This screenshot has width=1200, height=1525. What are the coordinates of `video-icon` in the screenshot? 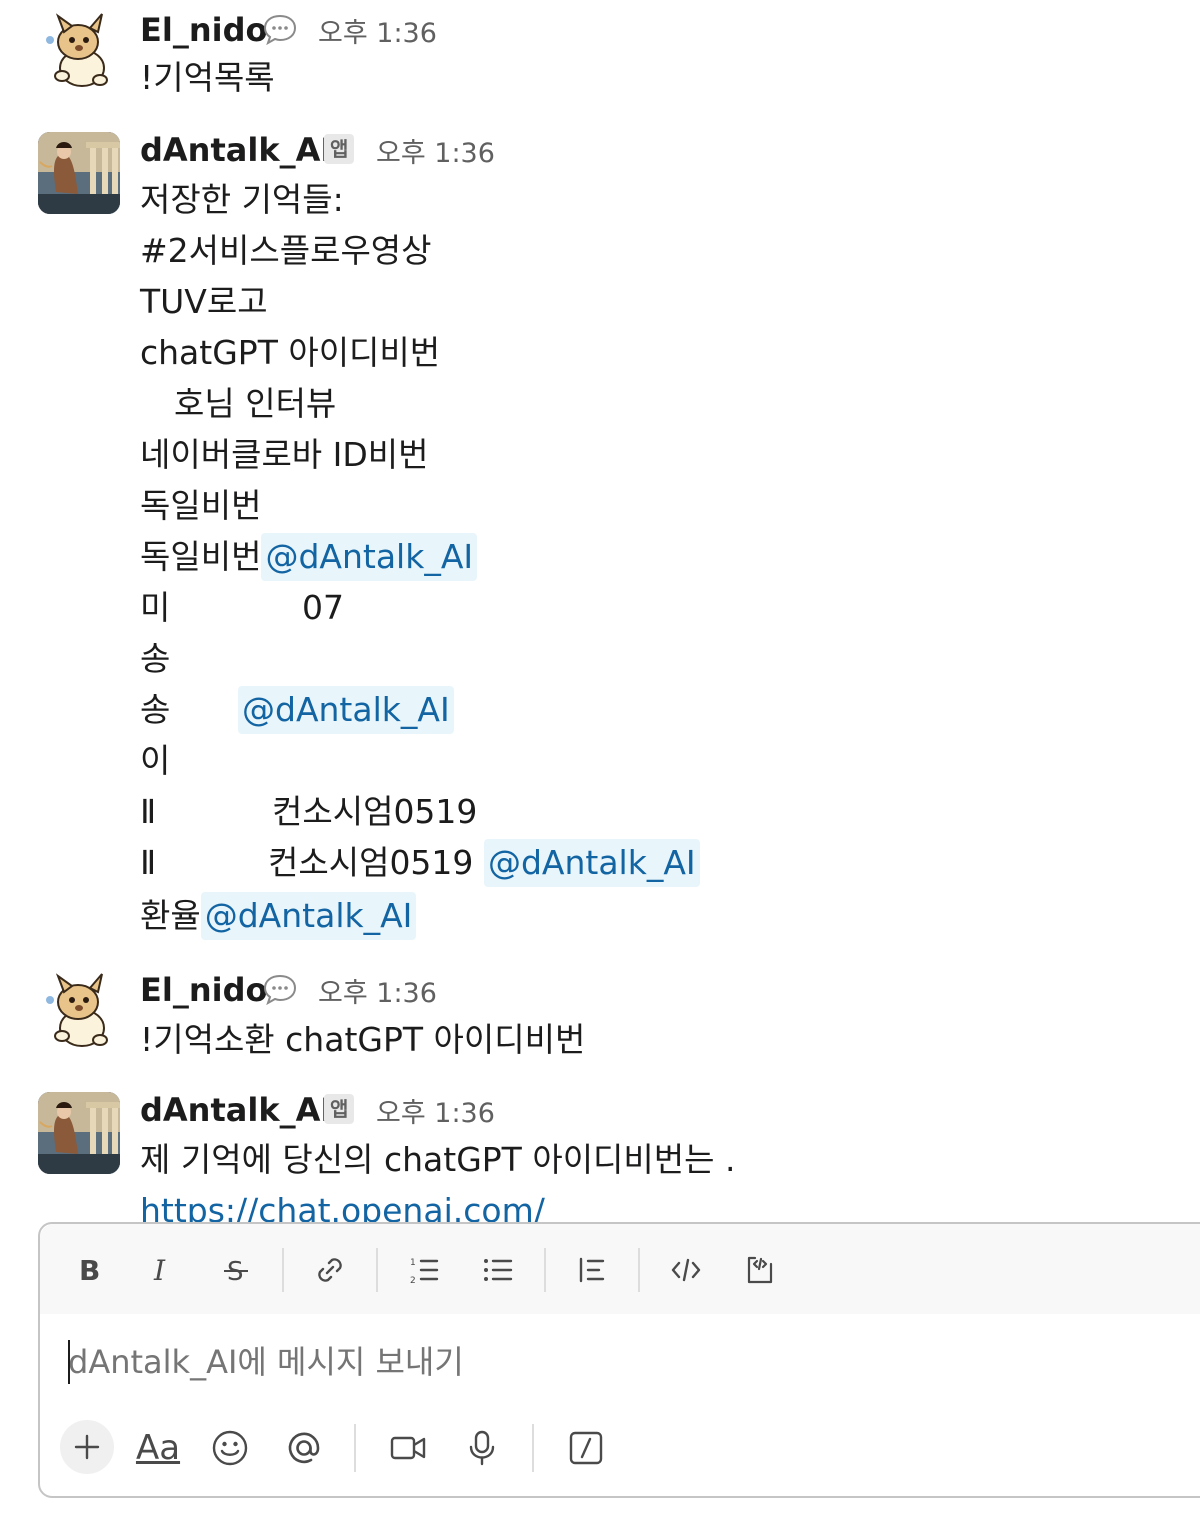 It's located at (408, 1448).